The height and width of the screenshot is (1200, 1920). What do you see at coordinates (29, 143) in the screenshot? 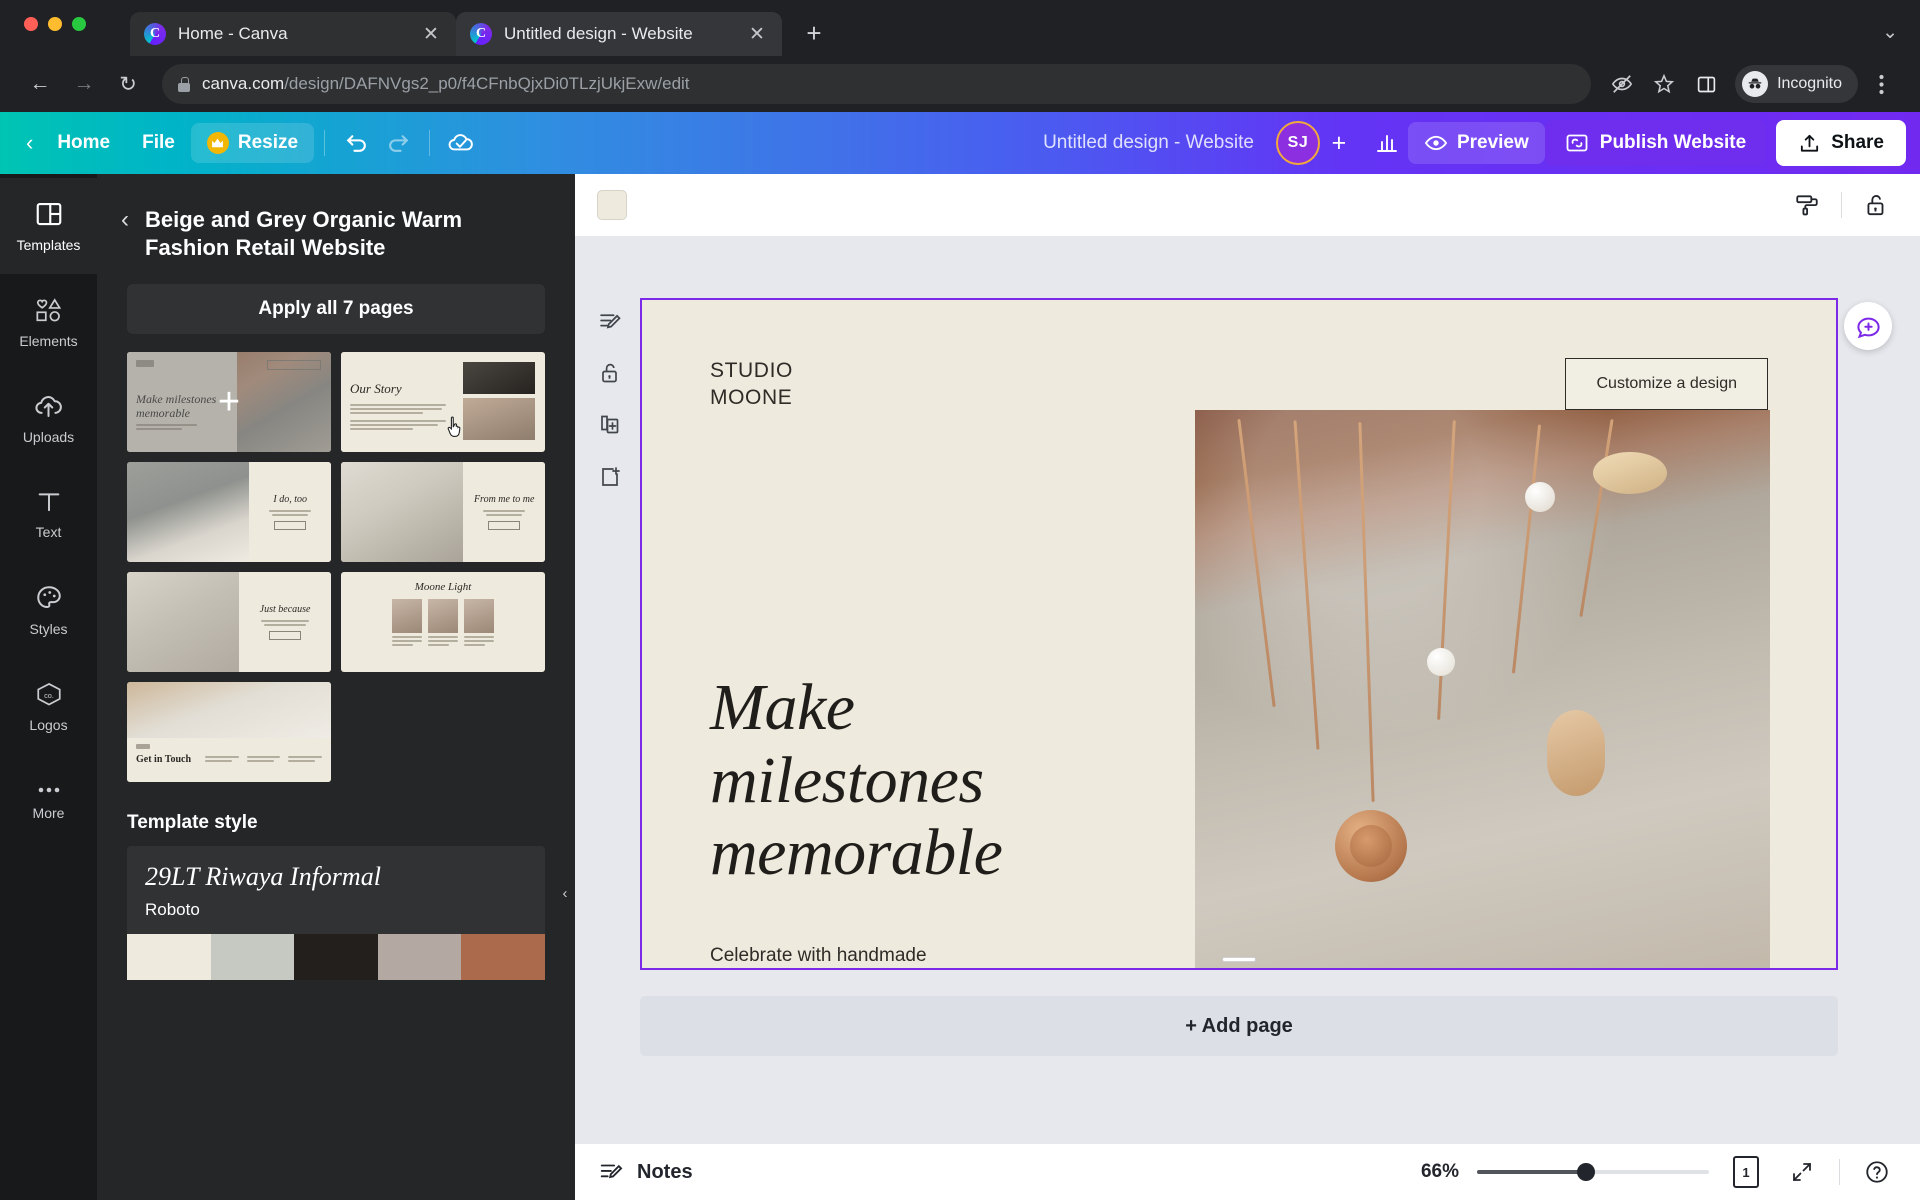
I see `toolbar-back-chevron-icon: ‹` at bounding box center [29, 143].